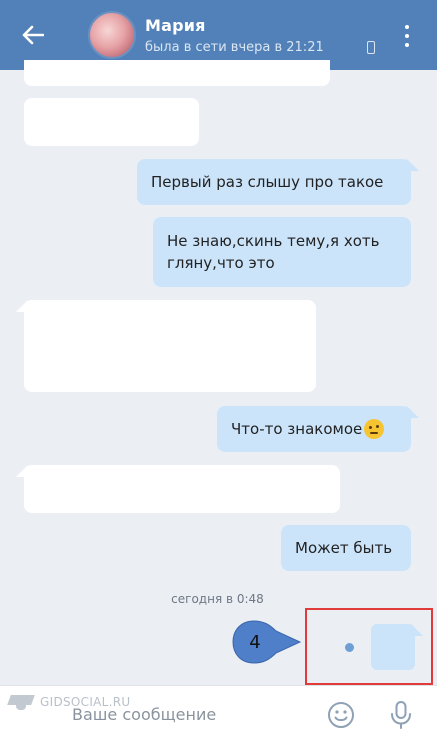 This screenshot has width=437, height=745. What do you see at coordinates (175, 25) in the screenshot?
I see `contact-name: Мария` at bounding box center [175, 25].